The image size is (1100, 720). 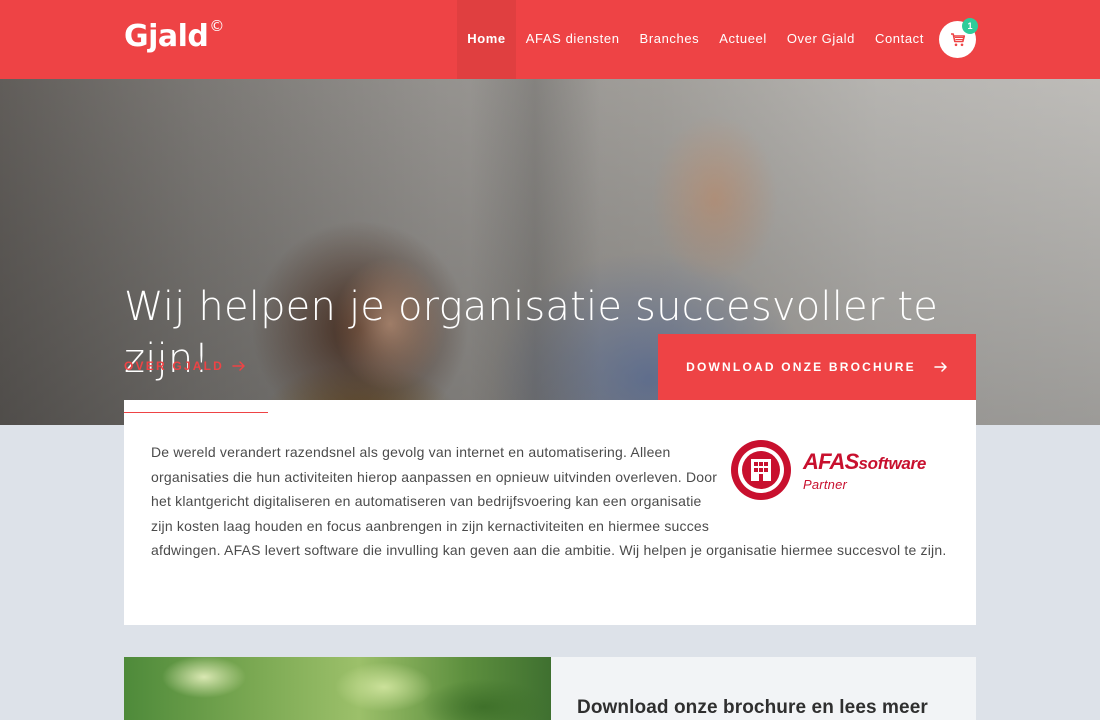 What do you see at coordinates (801, 367) in the screenshot?
I see `download-brochure-label: DOWNLOAD ONZE BROCHURE` at bounding box center [801, 367].